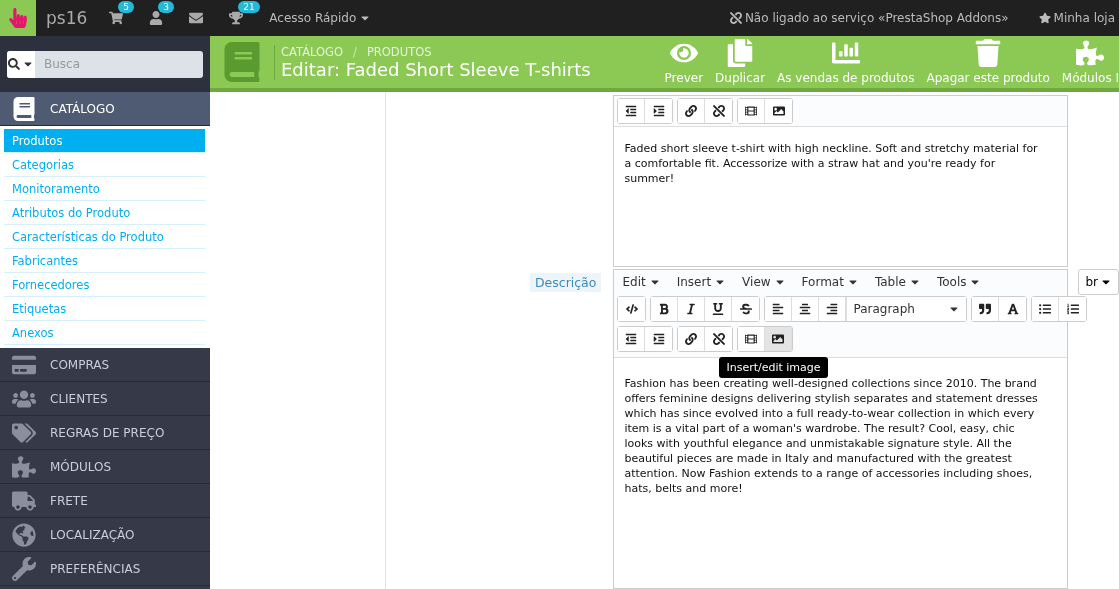  I want to click on source-code-icon, so click(631, 309).